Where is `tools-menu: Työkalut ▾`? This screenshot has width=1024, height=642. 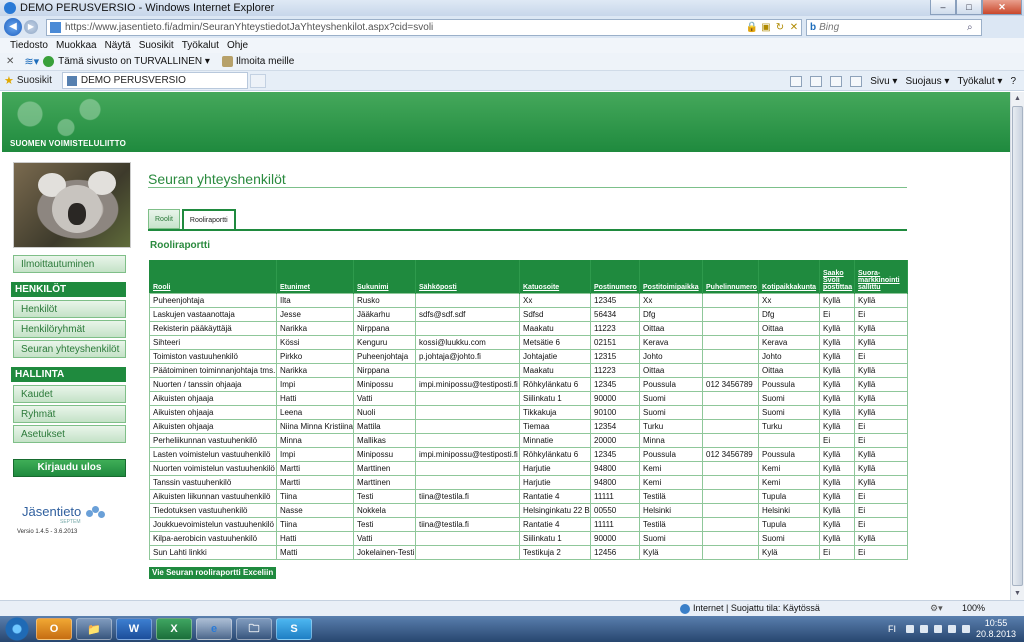 tools-menu: Työkalut ▾ is located at coordinates (979, 81).